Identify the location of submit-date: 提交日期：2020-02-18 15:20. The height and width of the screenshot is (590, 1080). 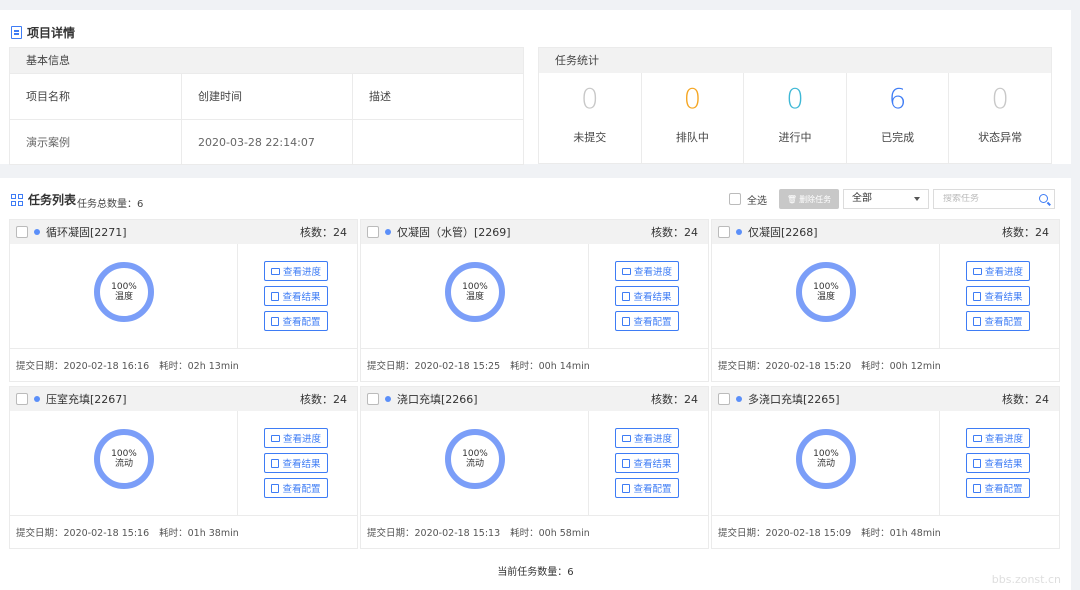
(785, 366).